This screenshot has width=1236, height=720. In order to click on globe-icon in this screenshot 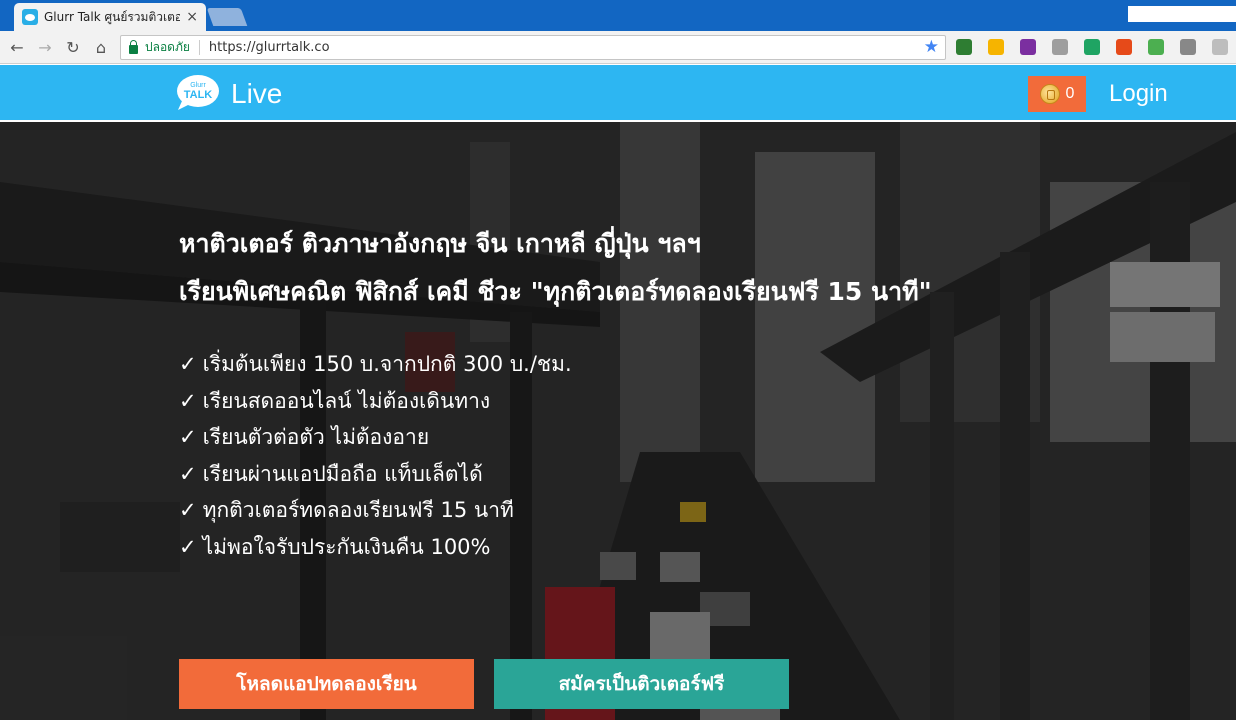, I will do `click(964, 47)`.